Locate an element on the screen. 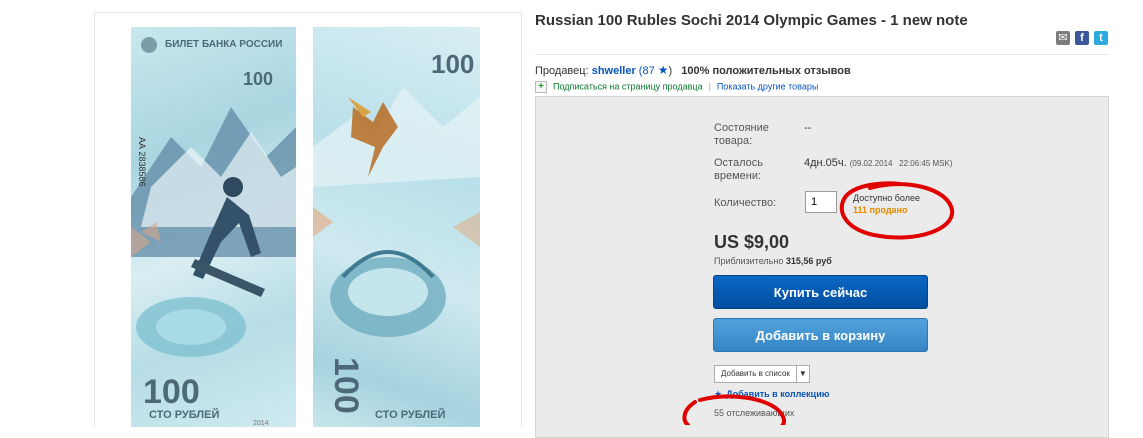 The height and width of the screenshot is (438, 1143). note-small-denomination: 100 is located at coordinates (258, 79).